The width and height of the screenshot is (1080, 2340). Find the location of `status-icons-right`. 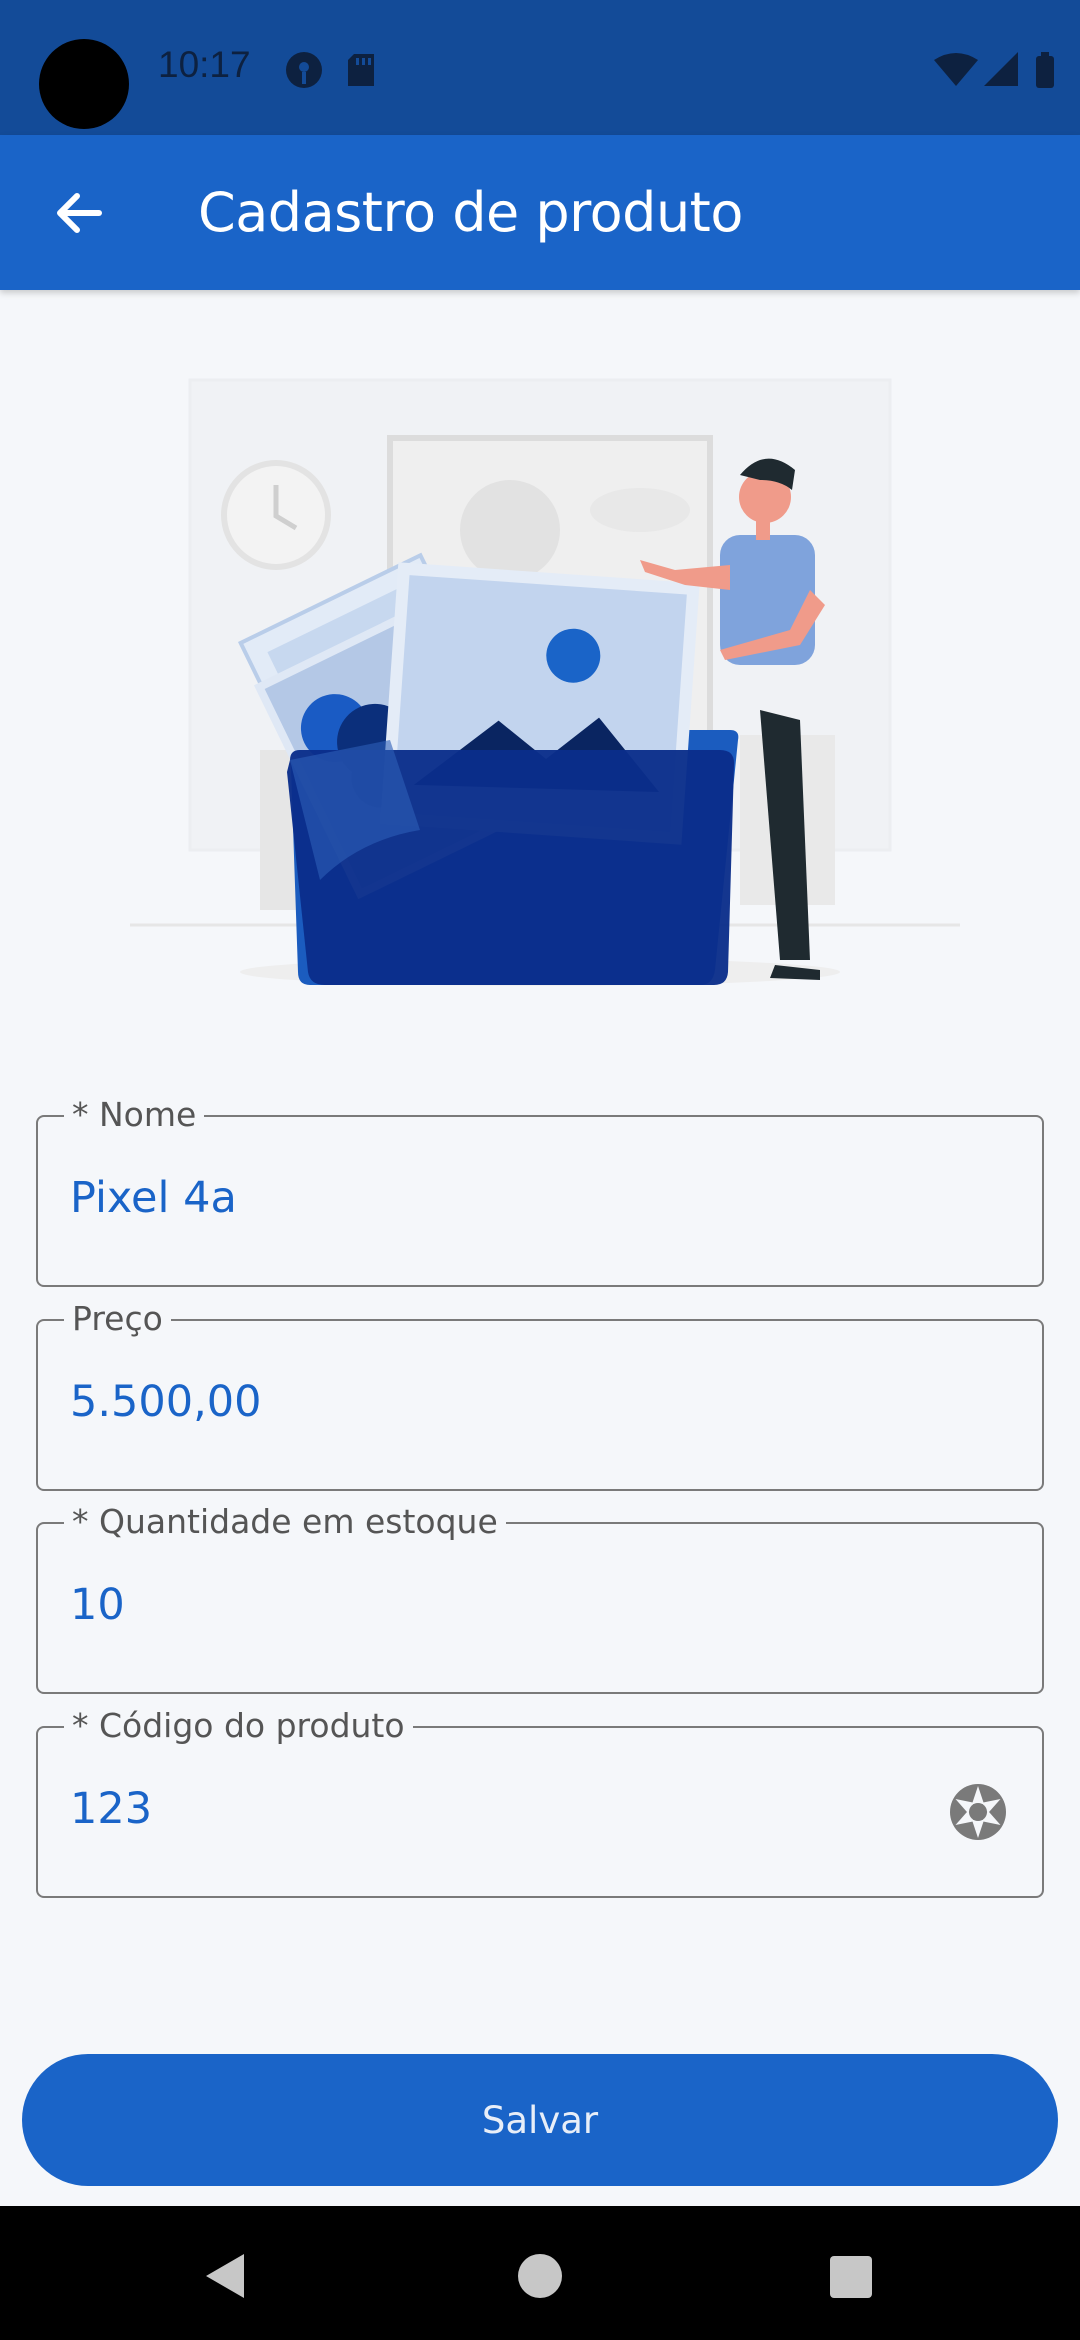

status-icons-right is located at coordinates (997, 72).